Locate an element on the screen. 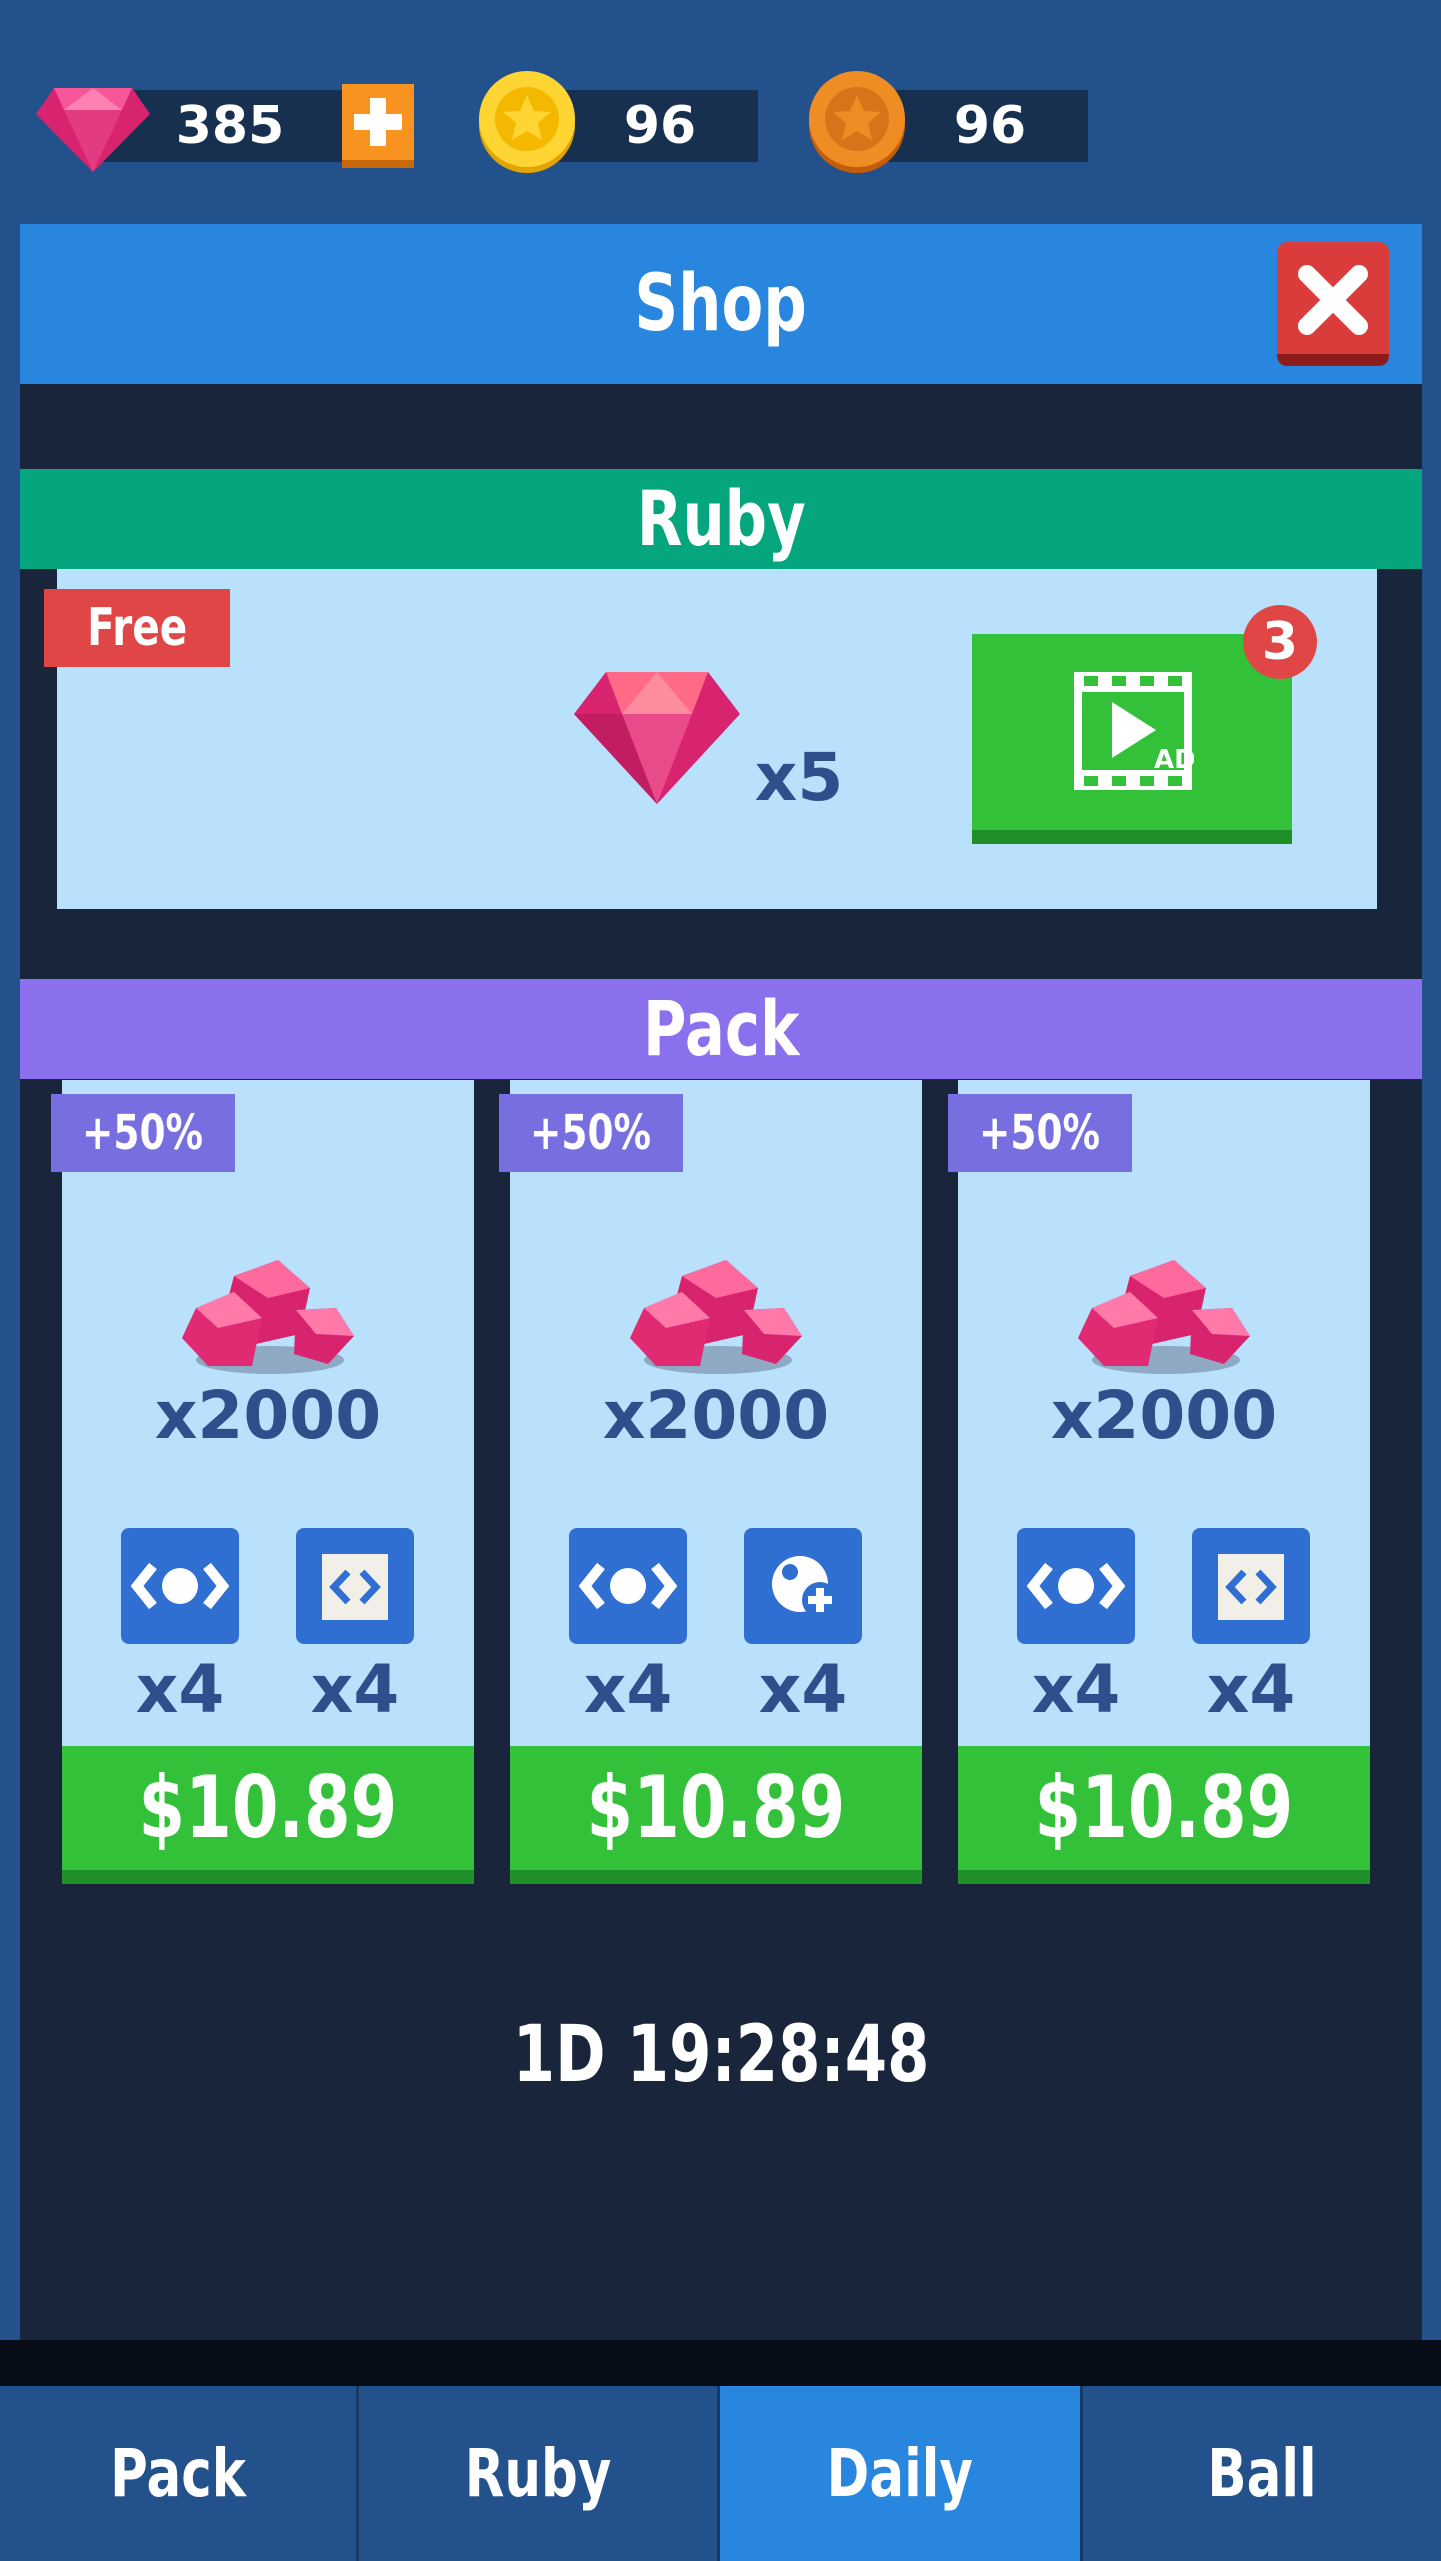 The height and width of the screenshot is (2561, 1441). offer-timer: 1D 19:28:48 is located at coordinates (721, 2055).